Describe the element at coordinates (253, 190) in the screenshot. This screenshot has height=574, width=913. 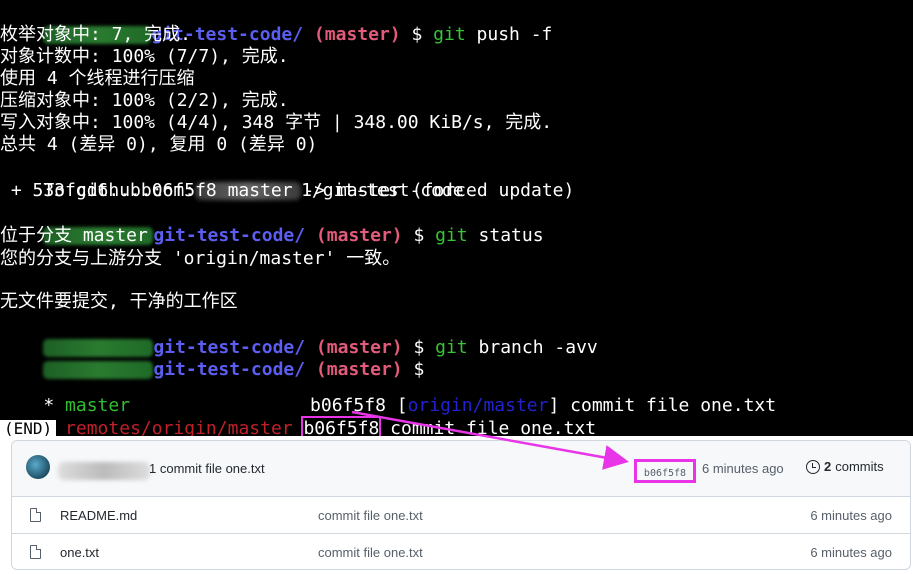
I see `remote-line: To github.com: 1/git-test-code` at that location.